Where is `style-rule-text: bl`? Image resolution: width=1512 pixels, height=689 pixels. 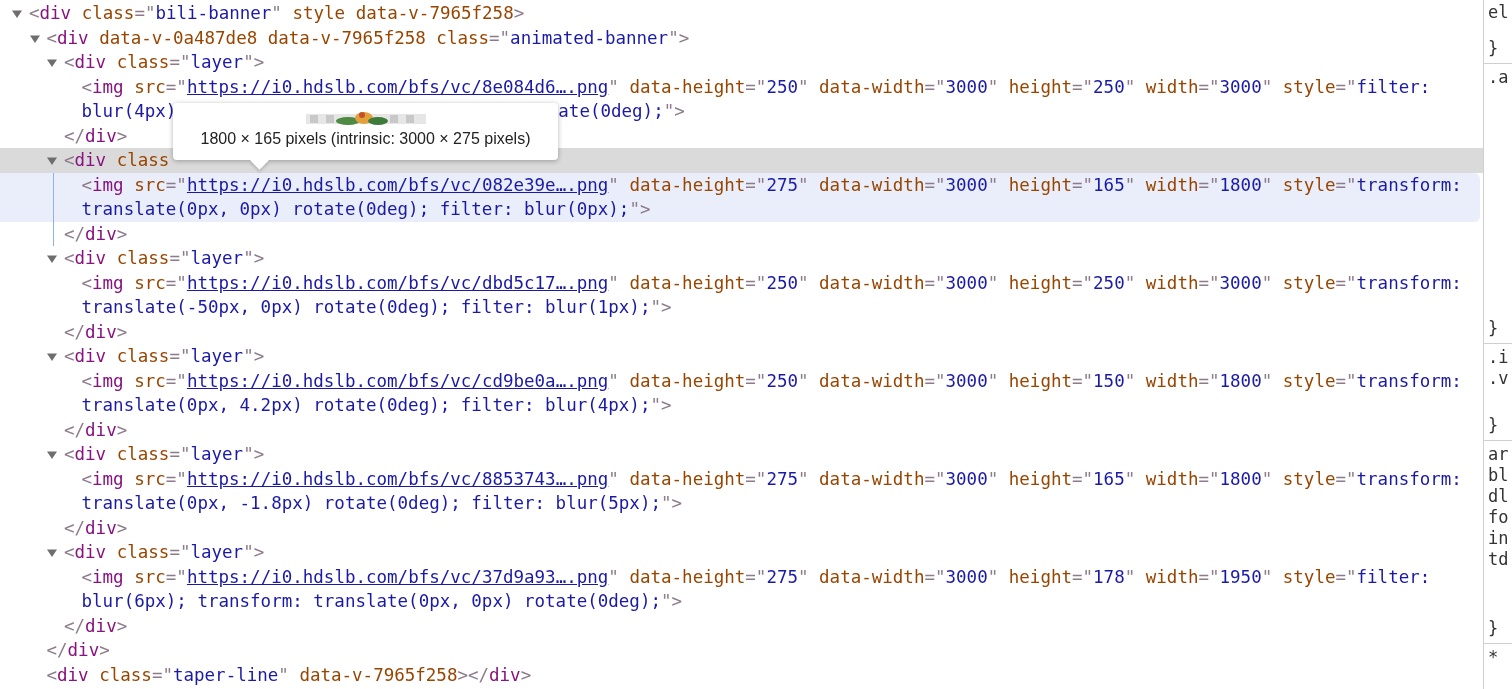
style-rule-text: bl is located at coordinates (1499, 475).